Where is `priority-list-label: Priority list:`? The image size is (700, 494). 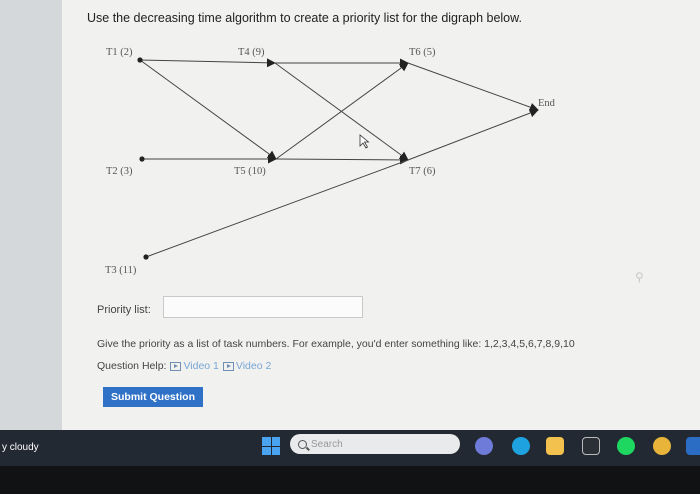
priority-list-label: Priority list: is located at coordinates (124, 310).